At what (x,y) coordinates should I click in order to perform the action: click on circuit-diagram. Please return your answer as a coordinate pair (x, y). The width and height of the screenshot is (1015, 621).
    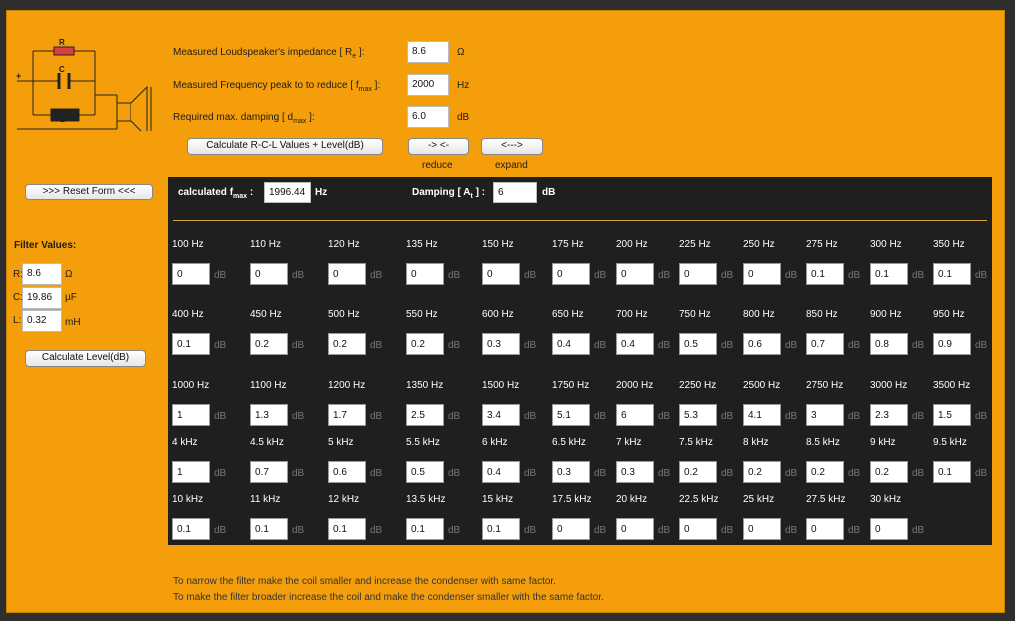
    Looking at the image, I should click on (84, 88).